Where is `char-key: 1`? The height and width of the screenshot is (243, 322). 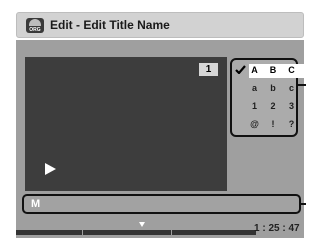
char-key: 1 is located at coordinates (254, 106).